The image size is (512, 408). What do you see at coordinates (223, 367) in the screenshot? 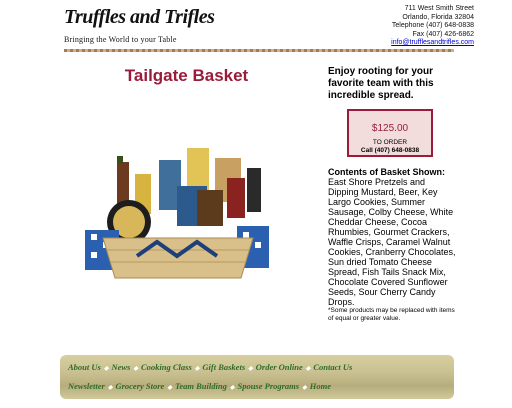
I see `nav-gift-baskets: Gift Baskets` at bounding box center [223, 367].